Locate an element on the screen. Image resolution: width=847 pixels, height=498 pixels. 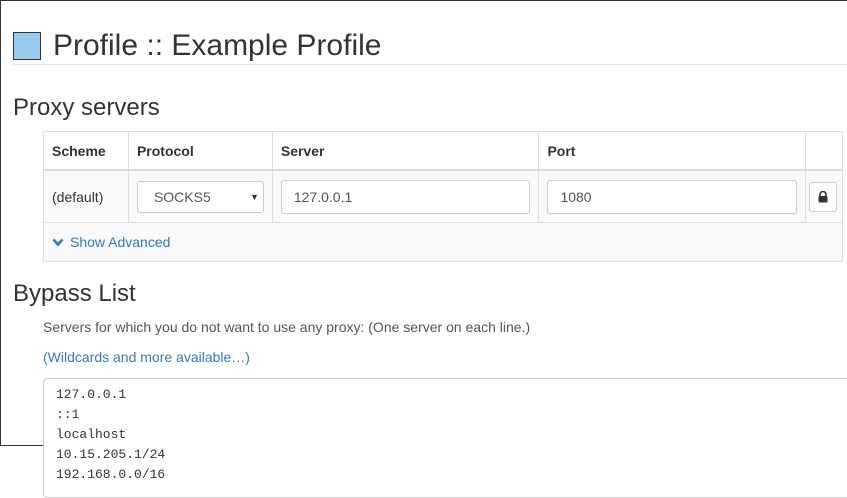
protocol-select: SOCKS5 ▼ is located at coordinates (200, 196).